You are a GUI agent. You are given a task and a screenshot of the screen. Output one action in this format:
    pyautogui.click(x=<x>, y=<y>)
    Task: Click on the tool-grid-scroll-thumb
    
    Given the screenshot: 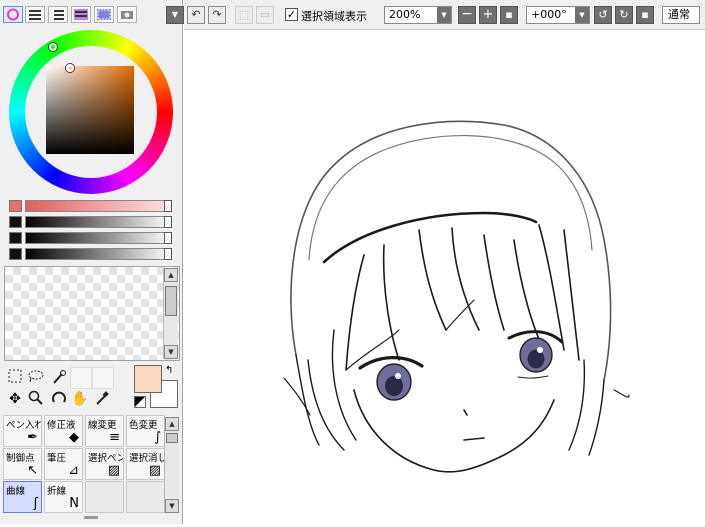 What is the action you would take?
    pyautogui.click(x=172, y=438)
    